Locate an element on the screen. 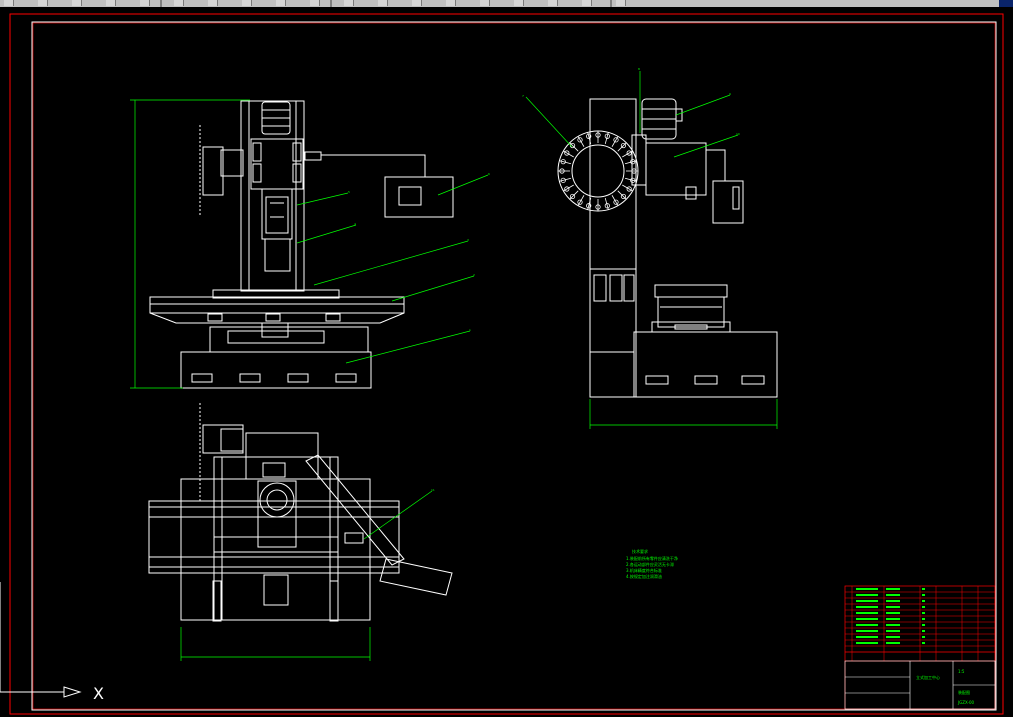 This screenshot has height=717, width=1013. note-3: 3.机床精度符合标准 is located at coordinates (644, 570).